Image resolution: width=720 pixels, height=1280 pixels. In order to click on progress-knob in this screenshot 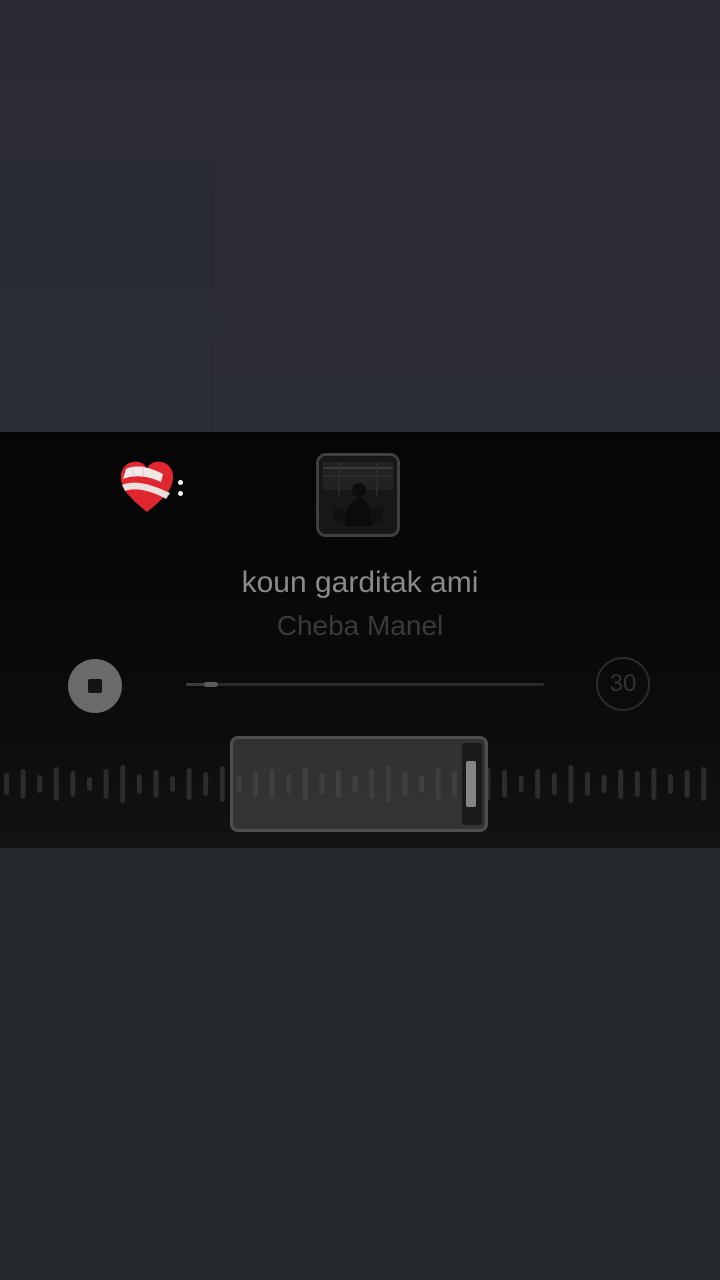, I will do `click(211, 684)`.